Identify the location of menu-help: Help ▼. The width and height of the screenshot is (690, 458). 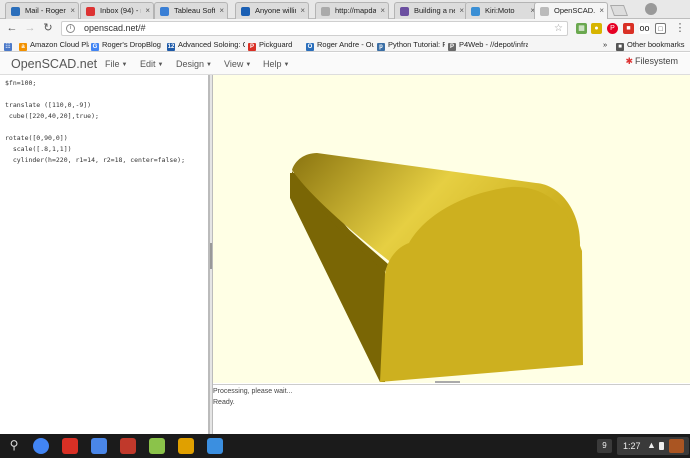
(276, 64).